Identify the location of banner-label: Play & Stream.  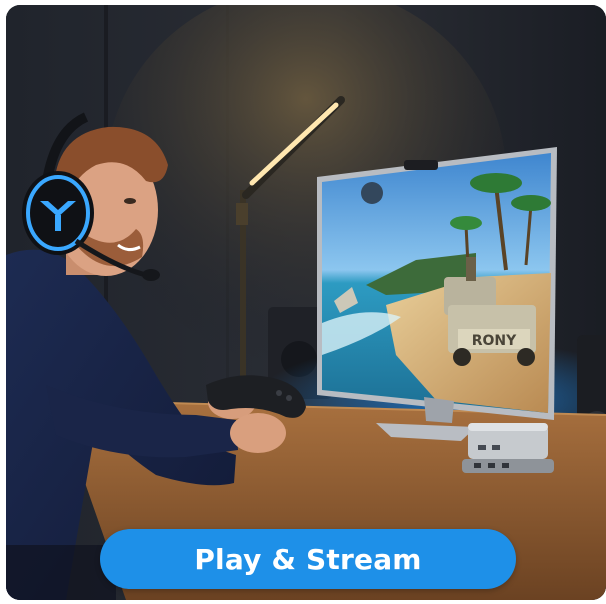
(308, 559).